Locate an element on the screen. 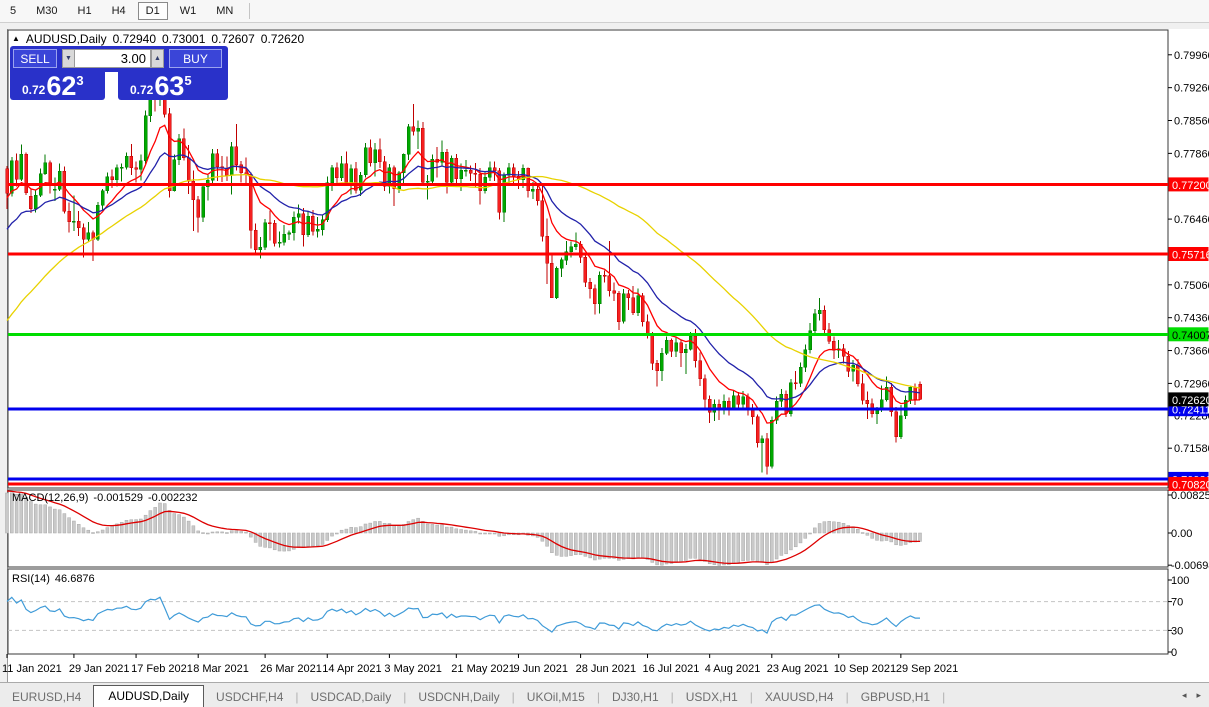 The image size is (1209, 707). price-tick-label: 0.74360 is located at coordinates (1191, 319).